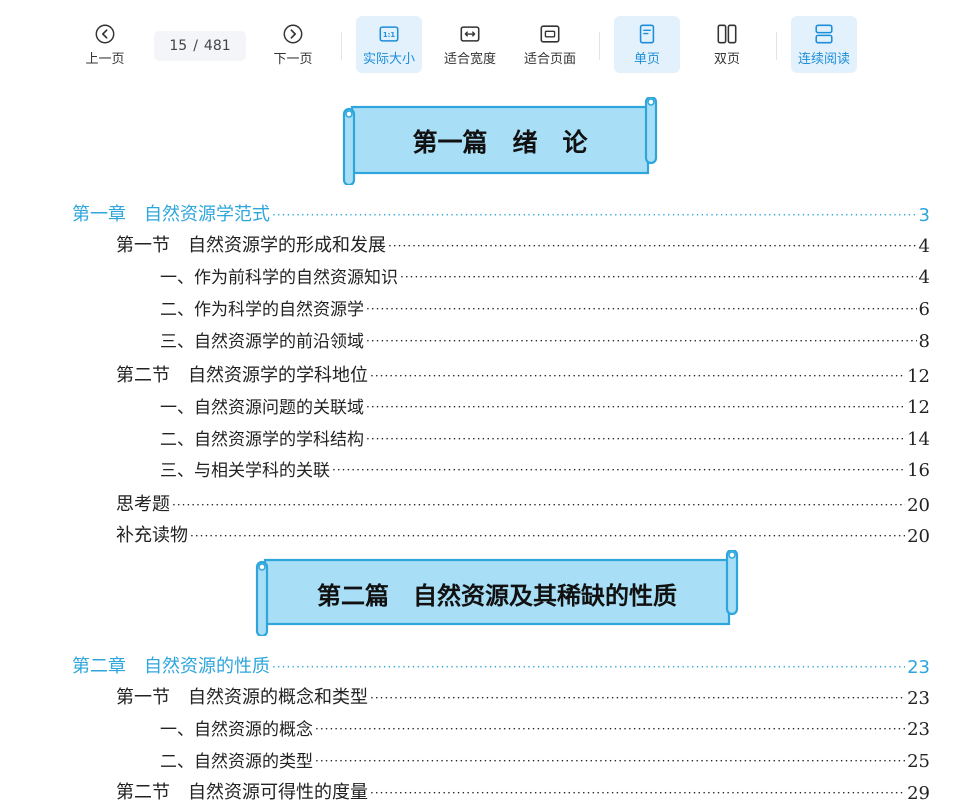 This screenshot has width=968, height=804. What do you see at coordinates (727, 44) in the screenshot?
I see `double-page-button: 双页` at bounding box center [727, 44].